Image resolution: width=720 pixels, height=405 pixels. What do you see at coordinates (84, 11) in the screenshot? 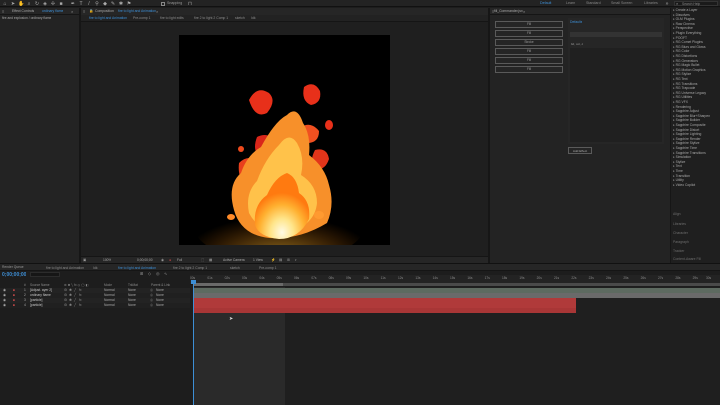
I see `composition-menu-icon: ≡` at bounding box center [84, 11].